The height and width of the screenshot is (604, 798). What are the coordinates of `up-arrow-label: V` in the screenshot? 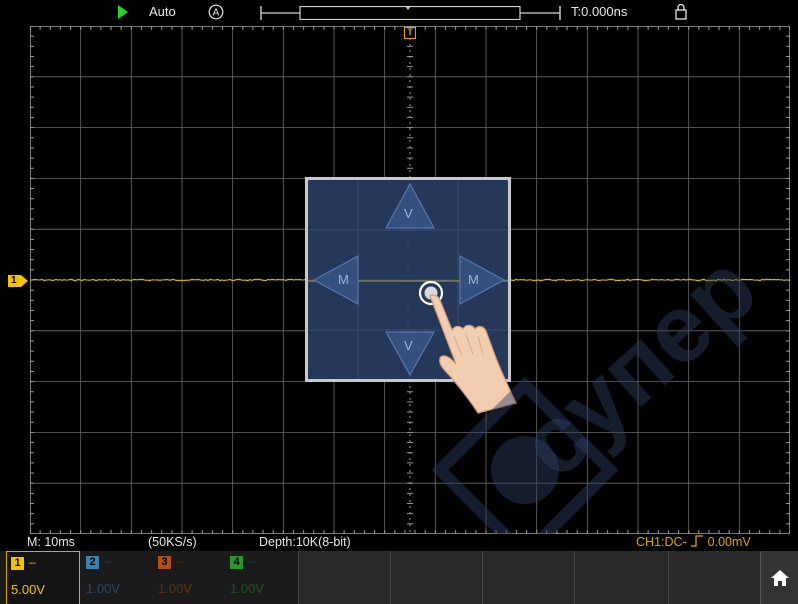 It's located at (408, 213).